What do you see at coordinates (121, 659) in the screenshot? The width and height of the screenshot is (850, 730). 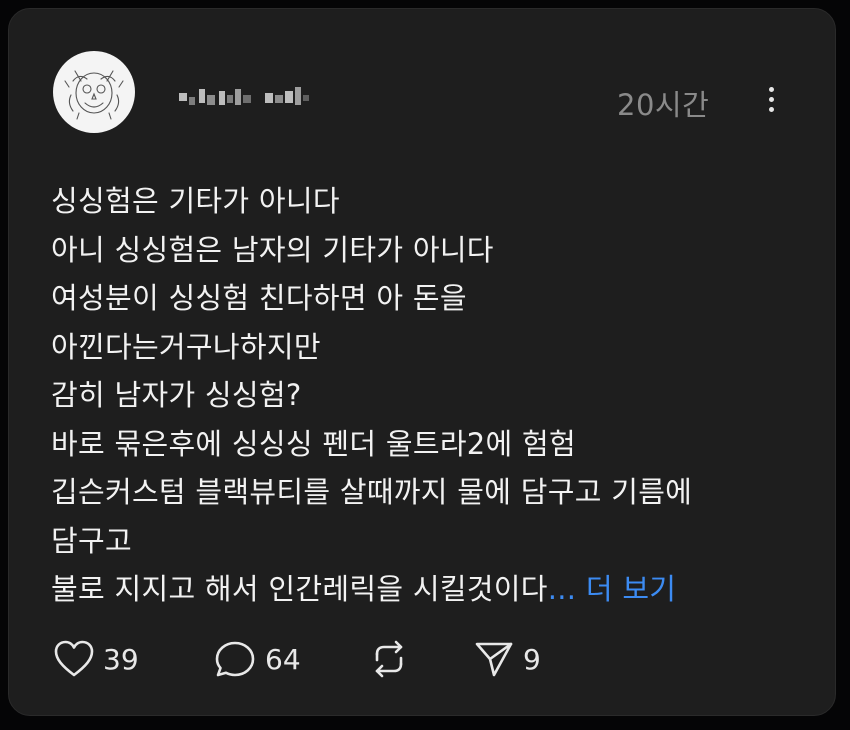 I see `like-count: 39` at bounding box center [121, 659].